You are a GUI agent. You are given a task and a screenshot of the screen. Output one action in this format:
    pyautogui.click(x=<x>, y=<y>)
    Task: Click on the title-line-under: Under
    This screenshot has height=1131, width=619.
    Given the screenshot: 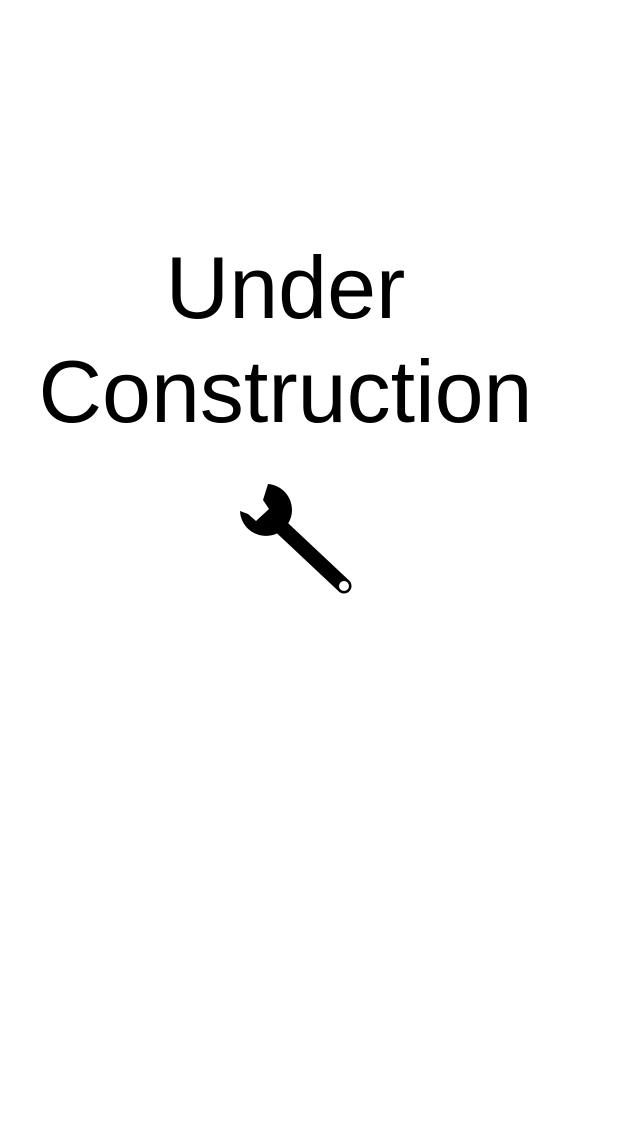 What is the action you would take?
    pyautogui.click(x=285, y=287)
    